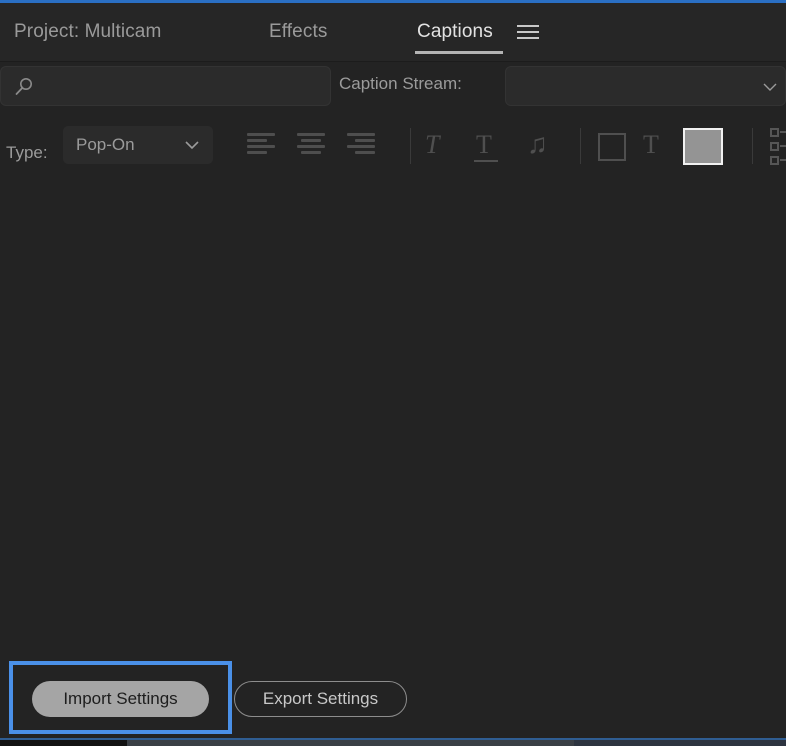 The height and width of the screenshot is (746, 786). I want to click on caption-stream-dropdown, so click(645, 86).